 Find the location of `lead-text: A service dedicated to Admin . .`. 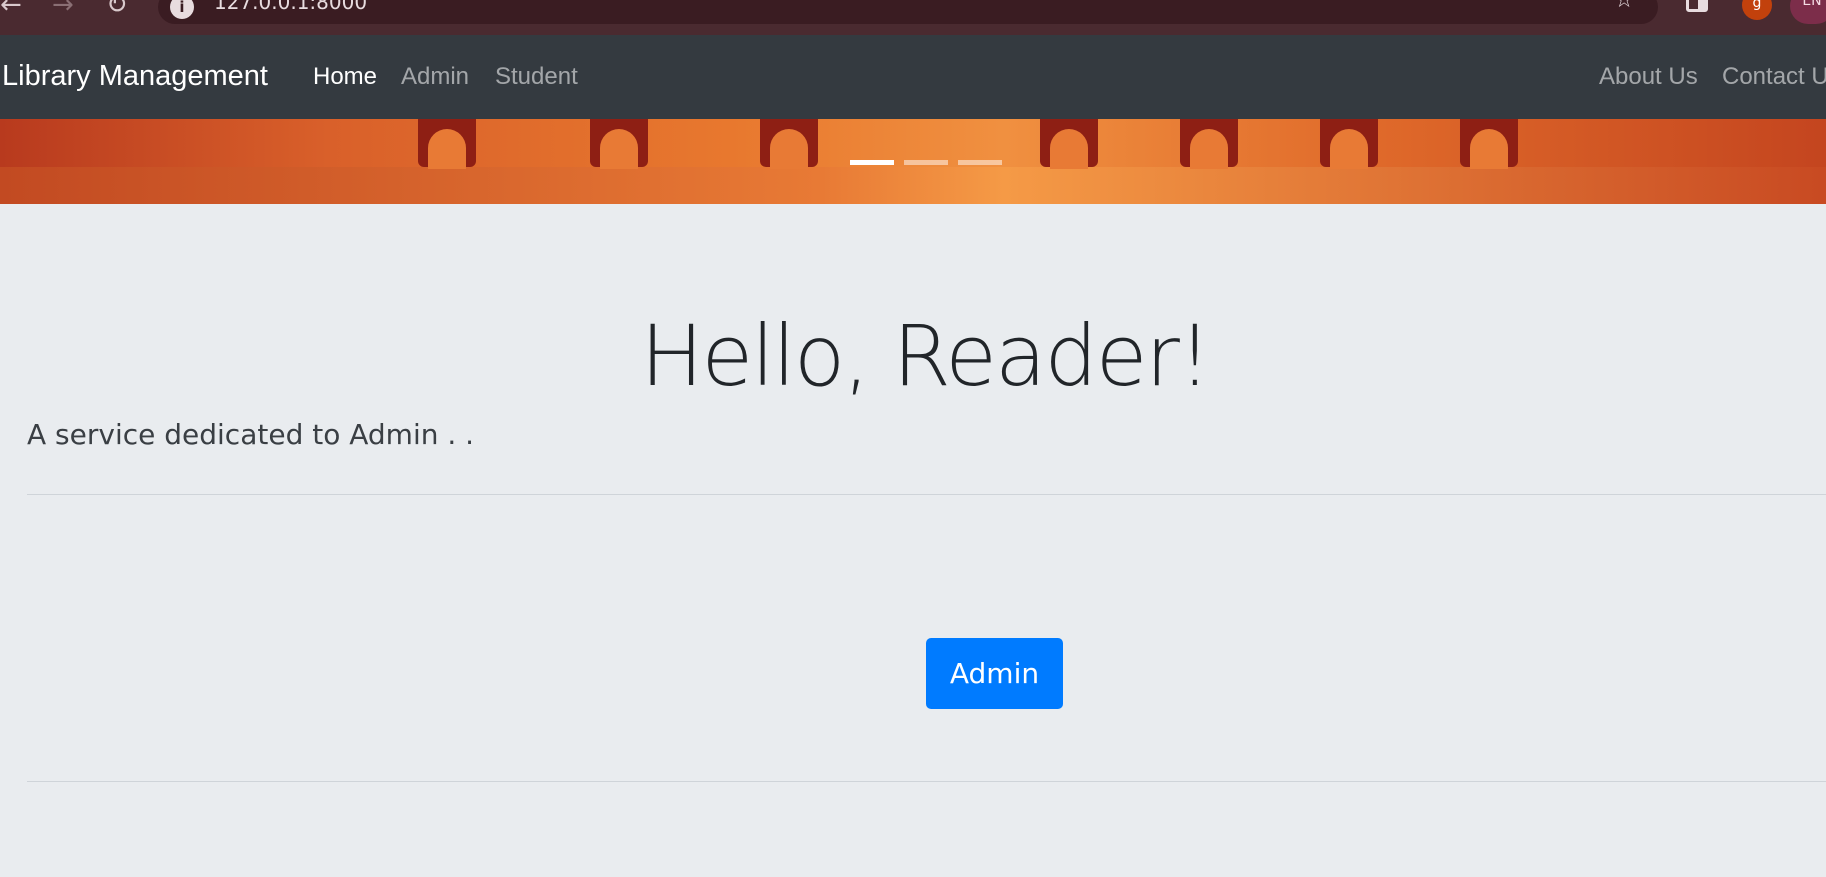

lead-text: A service dedicated to Admin . . is located at coordinates (251, 434).